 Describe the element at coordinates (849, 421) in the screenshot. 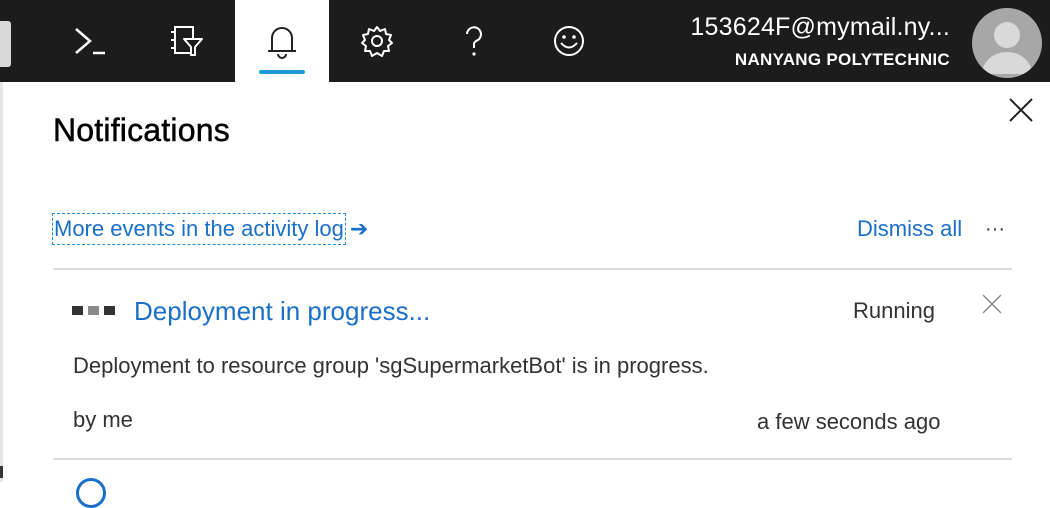

I see `notification-timestamp: a few seconds ago` at that location.